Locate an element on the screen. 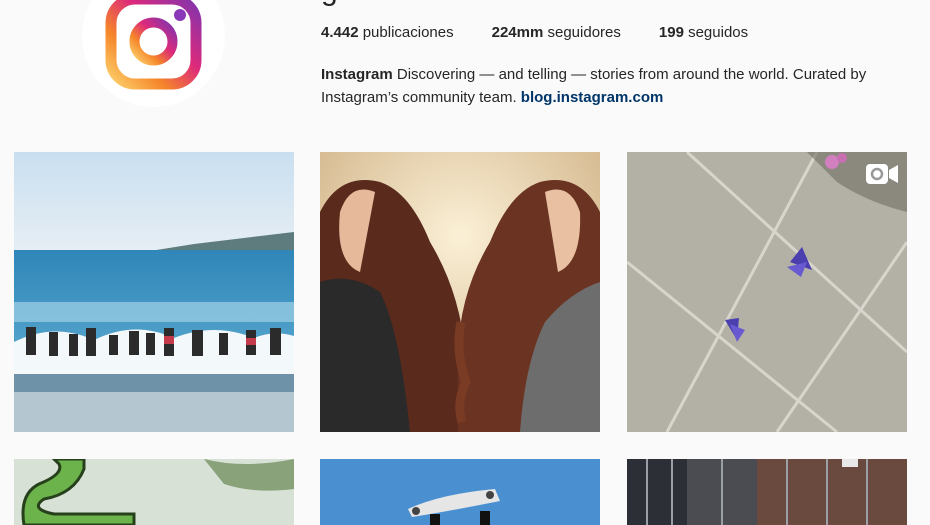 The image size is (930, 525). skateboard-photo is located at coordinates (460, 492).